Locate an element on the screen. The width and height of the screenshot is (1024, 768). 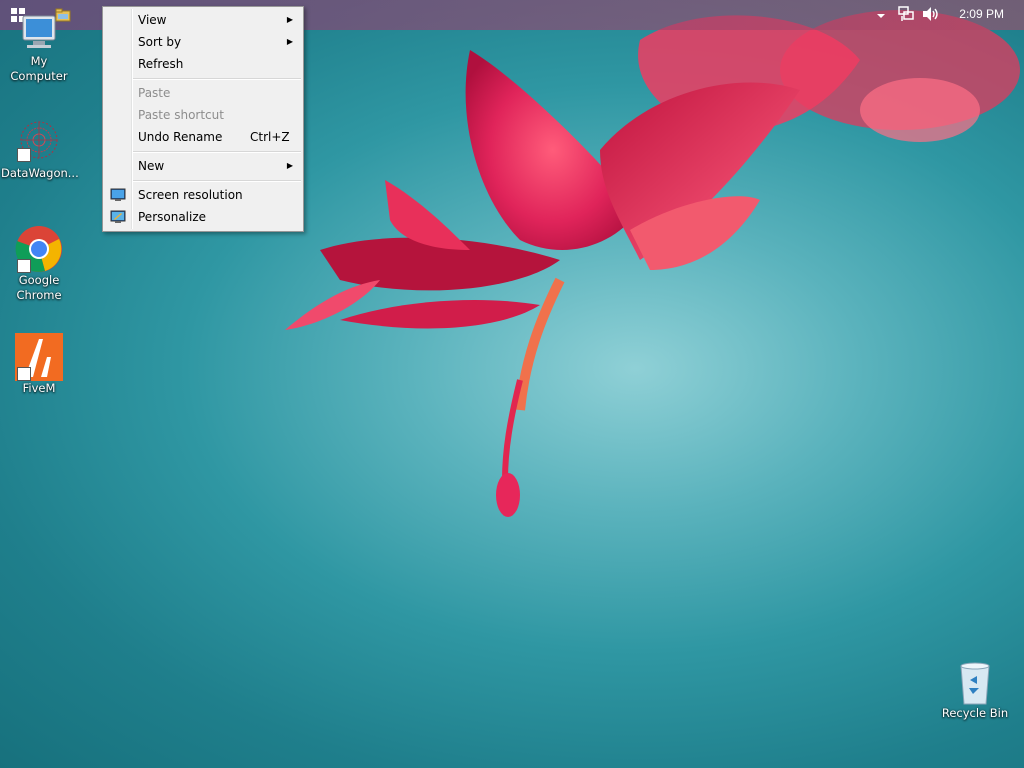
menu-item-personalize: Personalize is located at coordinates (203, 217).